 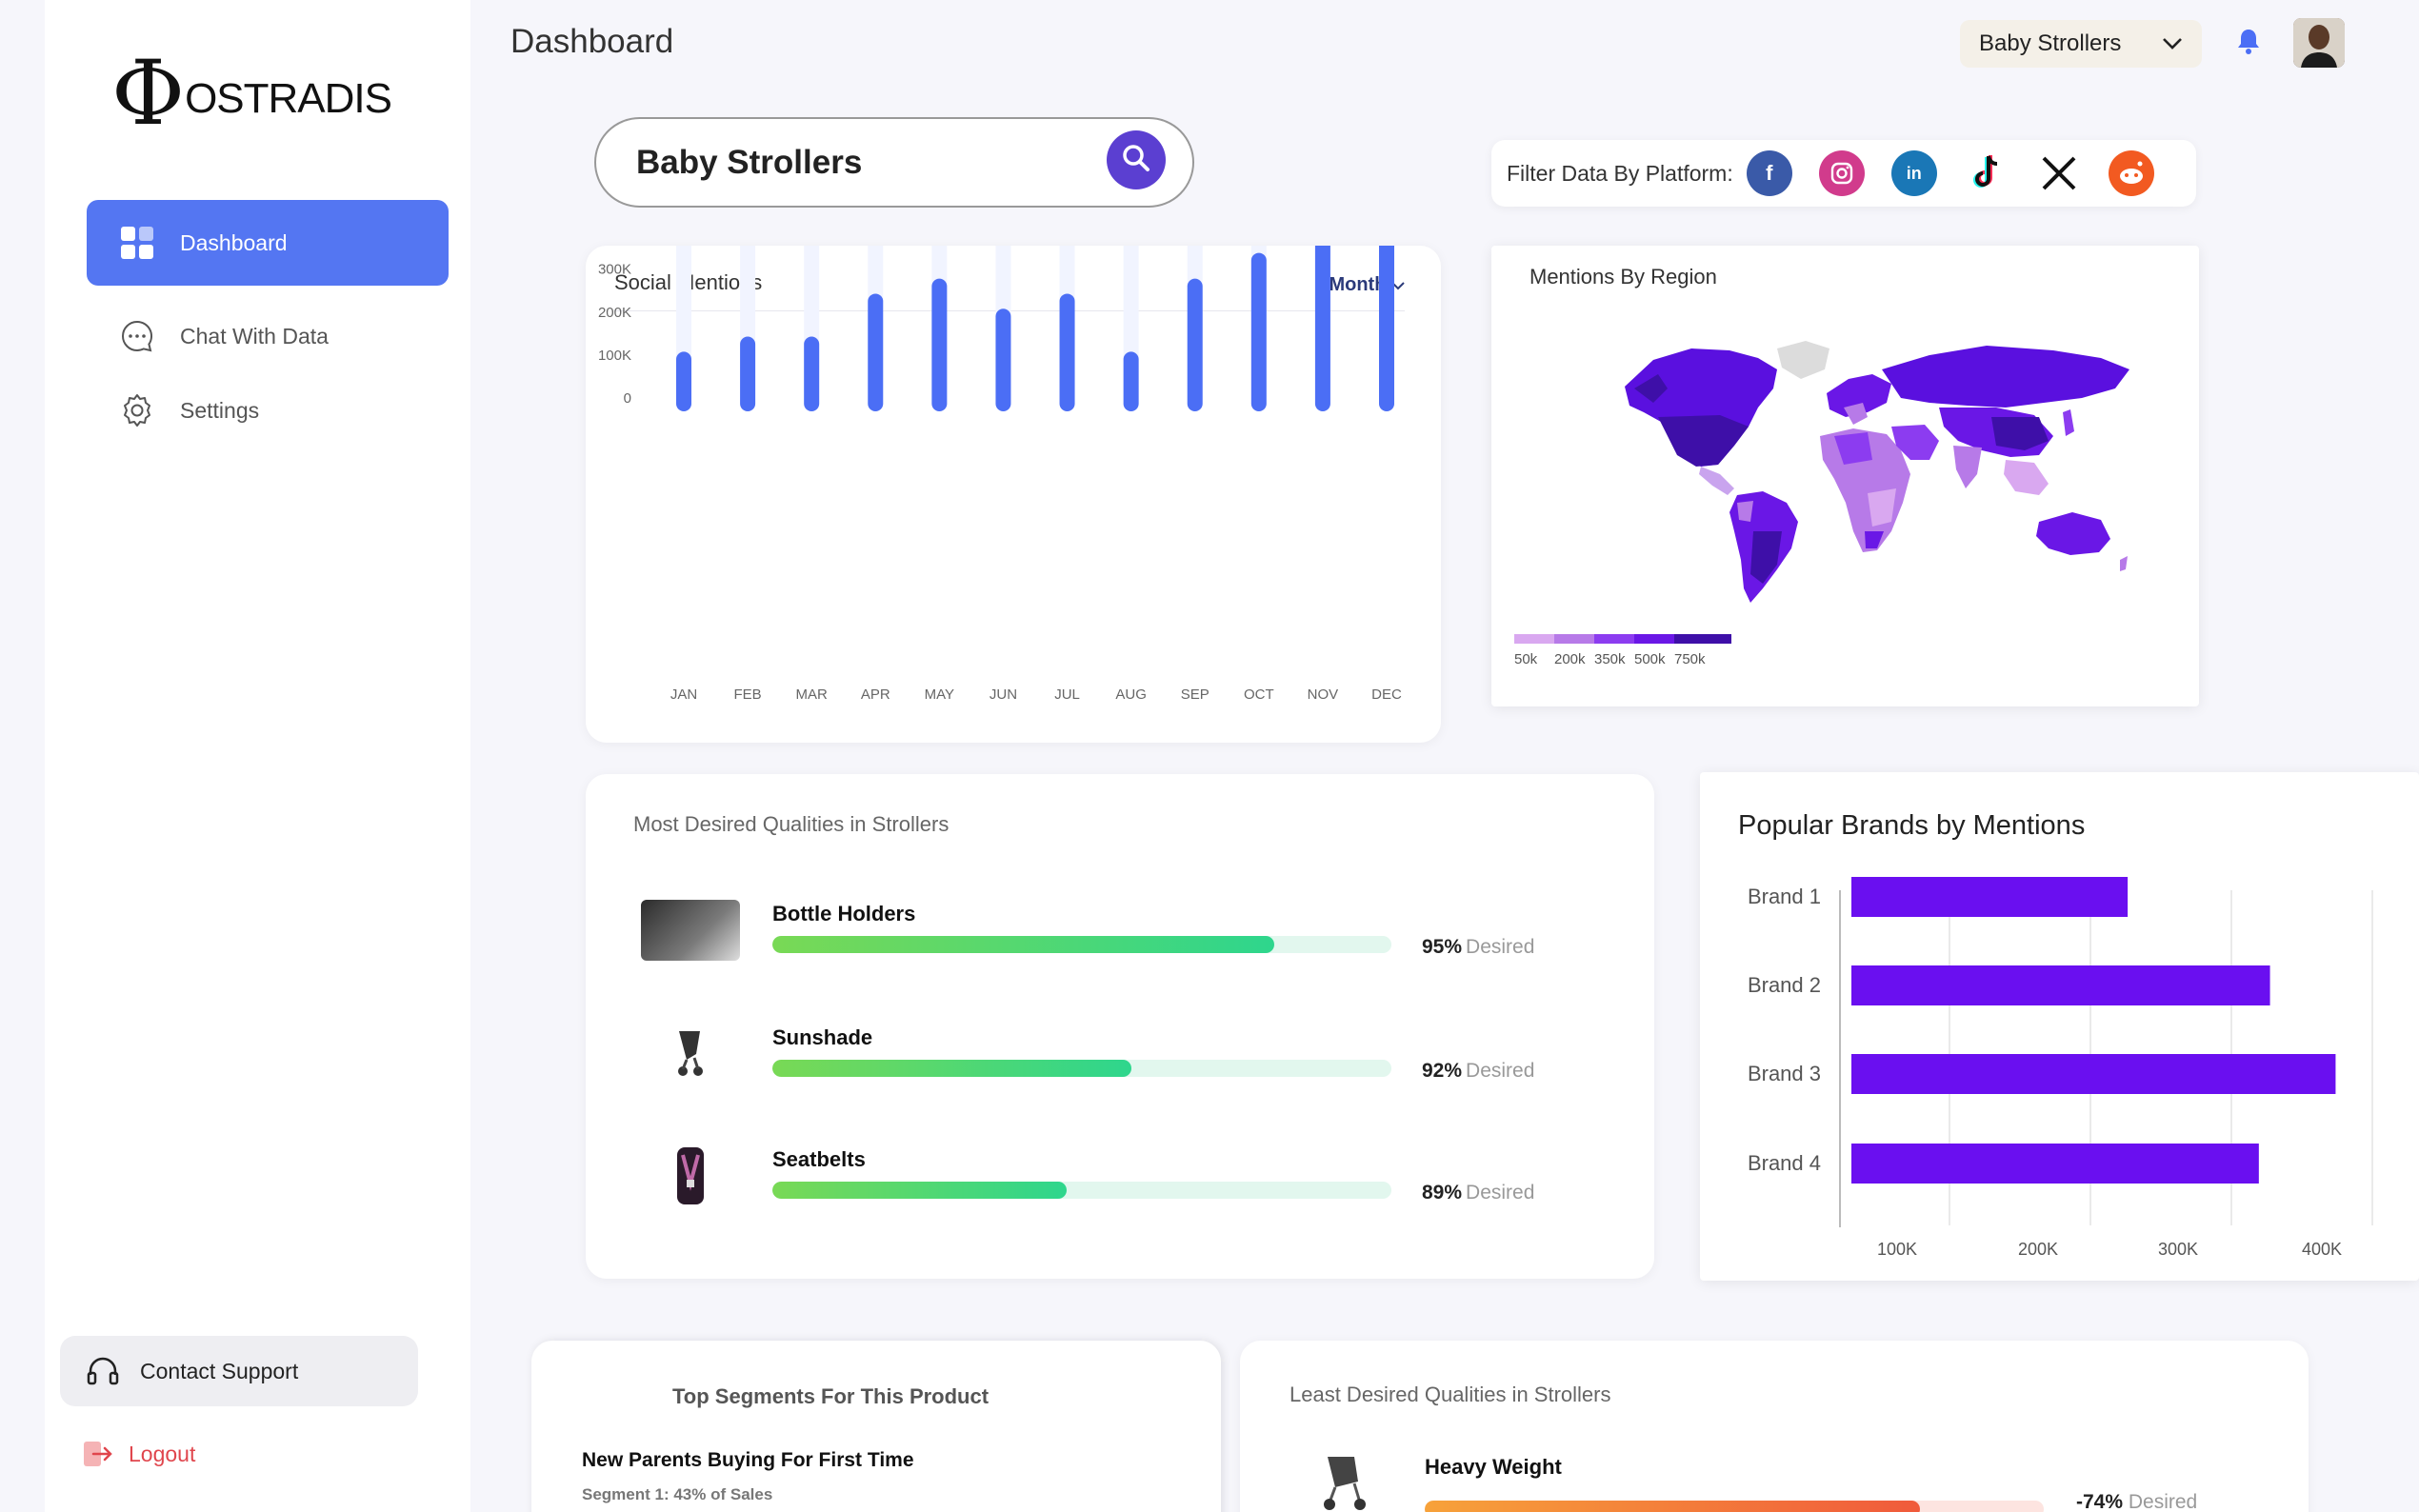 What do you see at coordinates (2131, 173) in the screenshot?
I see `reddit-icon` at bounding box center [2131, 173].